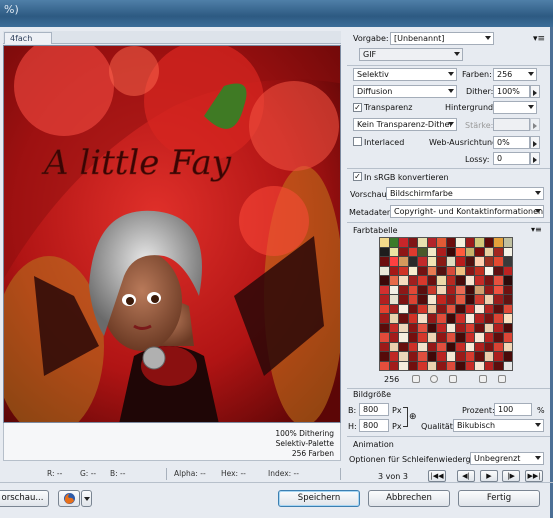 The height and width of the screenshot is (518, 553). Describe the element at coordinates (411, 54) in the screenshot. I see `format-select: GIF` at that location.